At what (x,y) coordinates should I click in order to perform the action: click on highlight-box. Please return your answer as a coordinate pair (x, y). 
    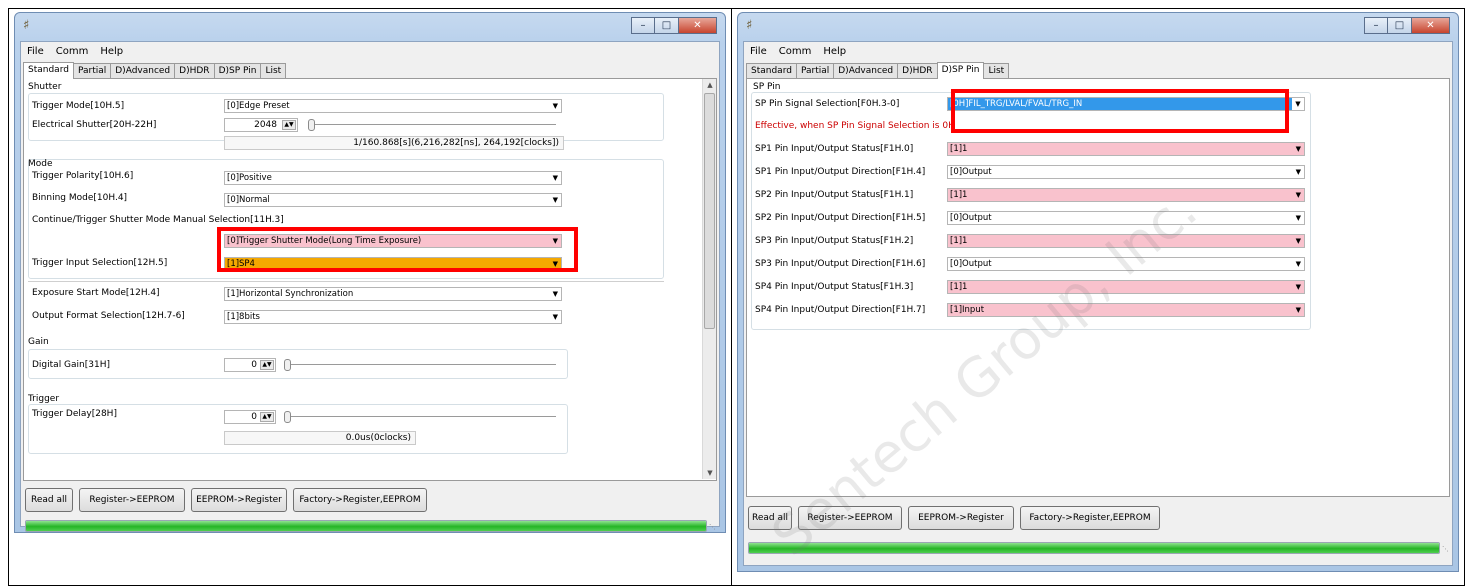
    Looking at the image, I should click on (397, 249).